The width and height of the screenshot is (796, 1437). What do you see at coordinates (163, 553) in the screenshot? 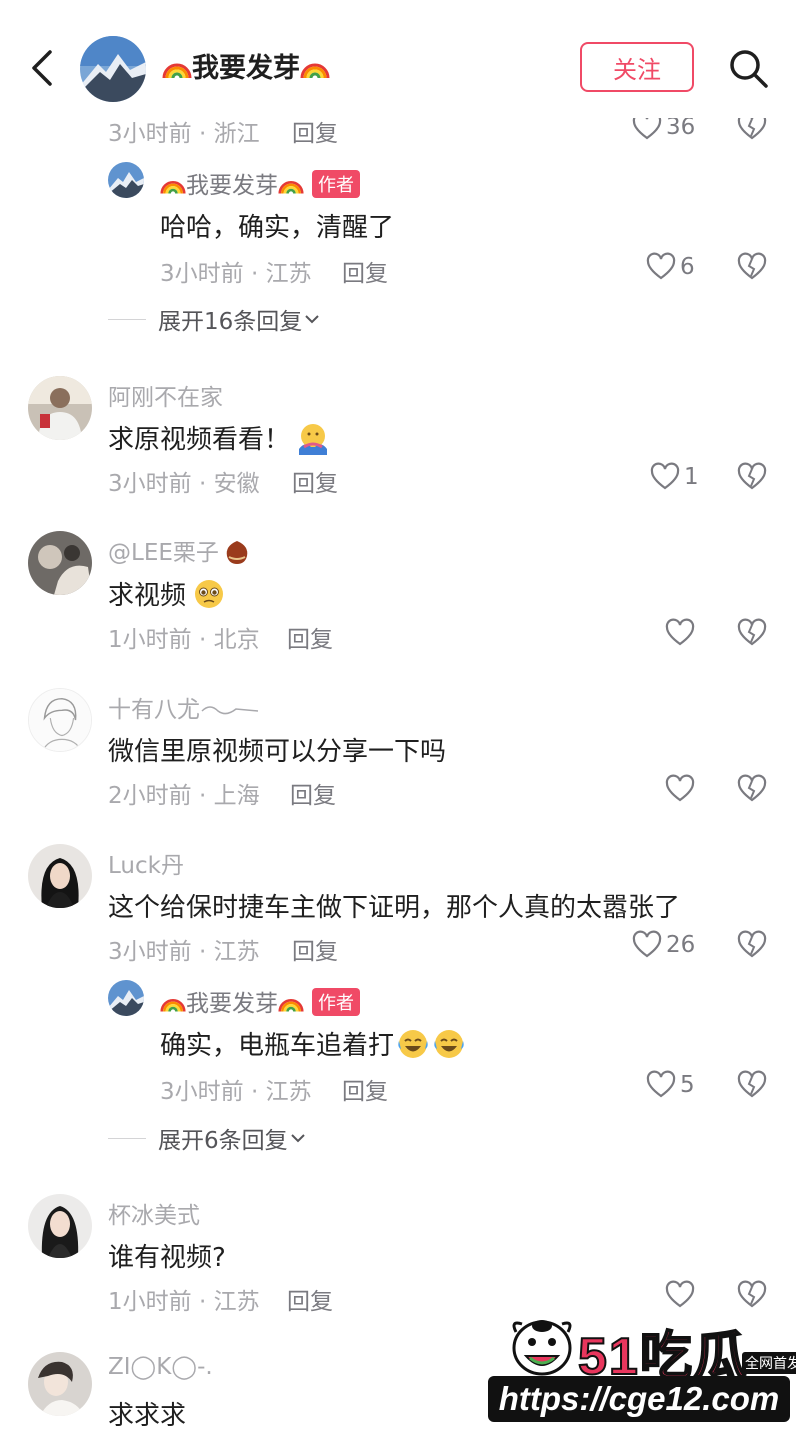
I see `commenter-name-text: @LEE栗子` at bounding box center [163, 553].